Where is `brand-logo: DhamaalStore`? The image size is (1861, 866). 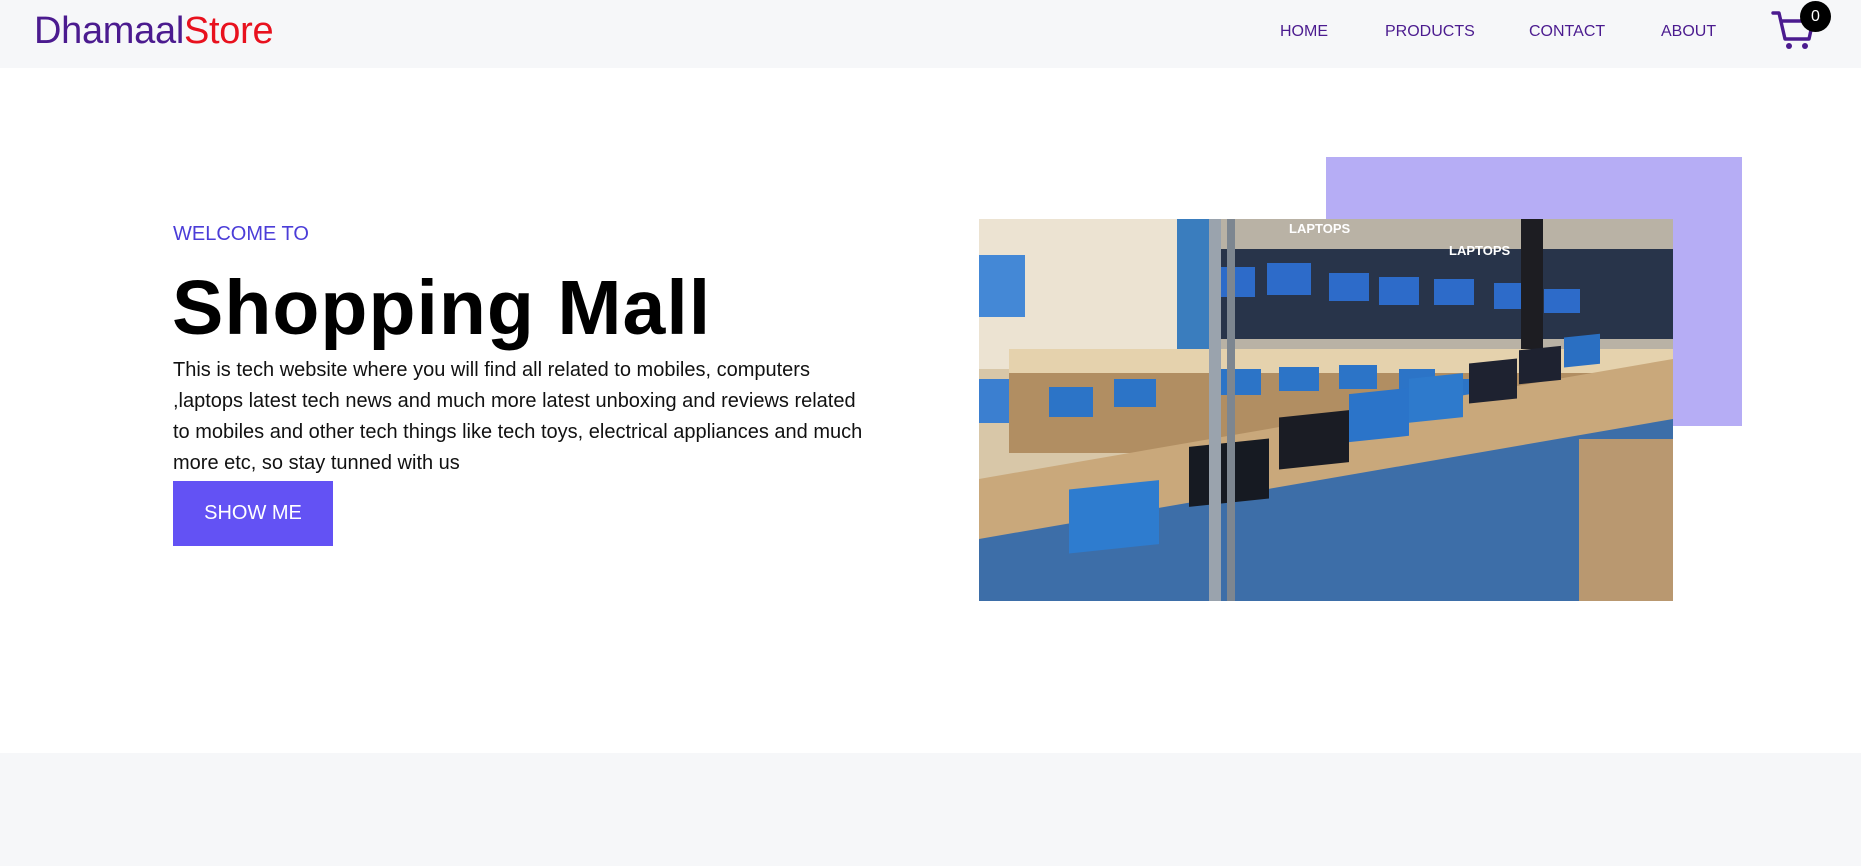
brand-logo: DhamaalStore is located at coordinates (154, 31).